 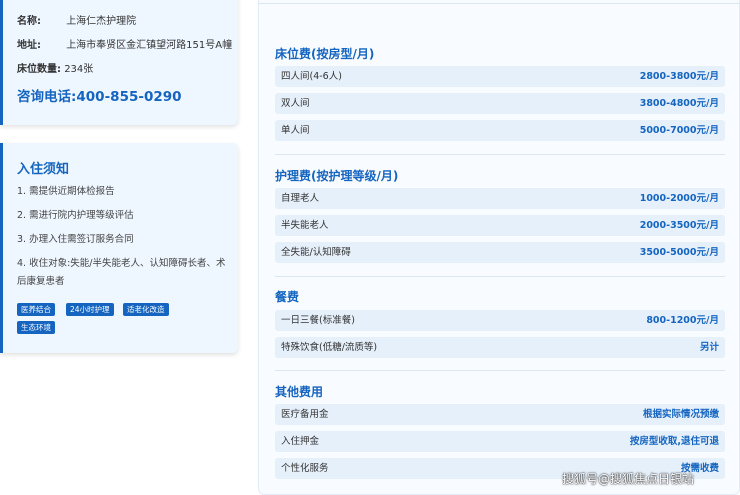 What do you see at coordinates (66, 191) in the screenshot?
I see `notice-item: 1. 需提供近期体检报告` at bounding box center [66, 191].